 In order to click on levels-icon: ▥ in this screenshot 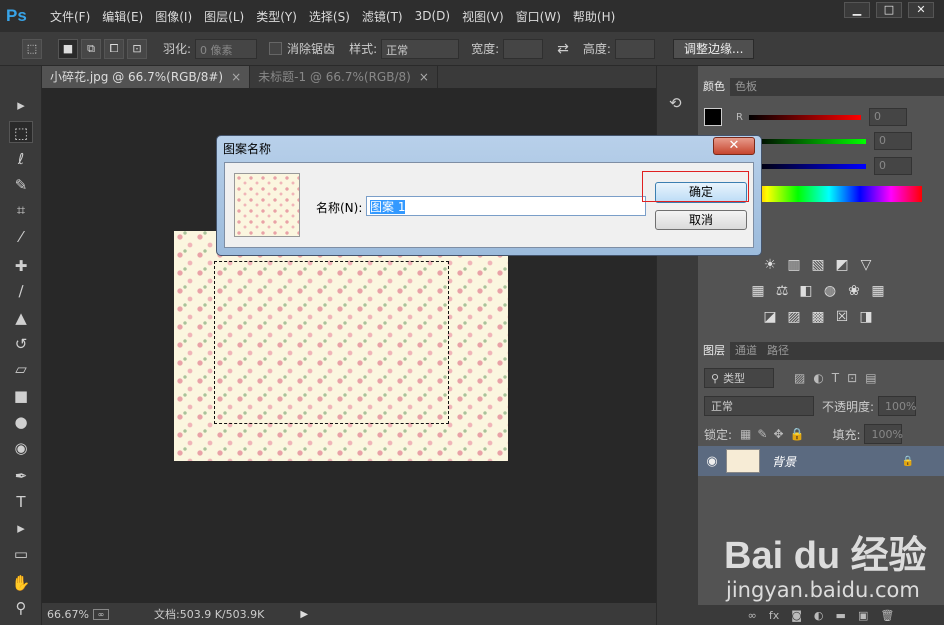, I will do `click(794, 265)`.